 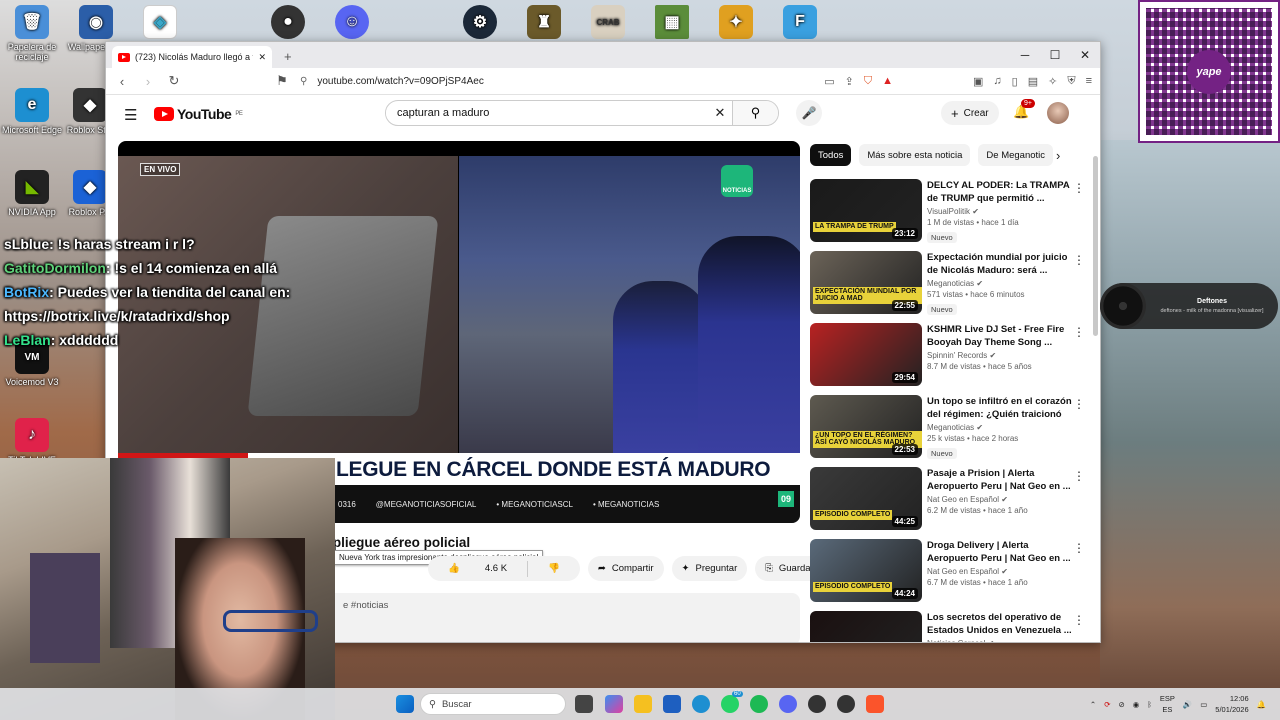 What do you see at coordinates (480, 23) in the screenshot?
I see `steam-desktop-icon: ⚙` at bounding box center [480, 23].